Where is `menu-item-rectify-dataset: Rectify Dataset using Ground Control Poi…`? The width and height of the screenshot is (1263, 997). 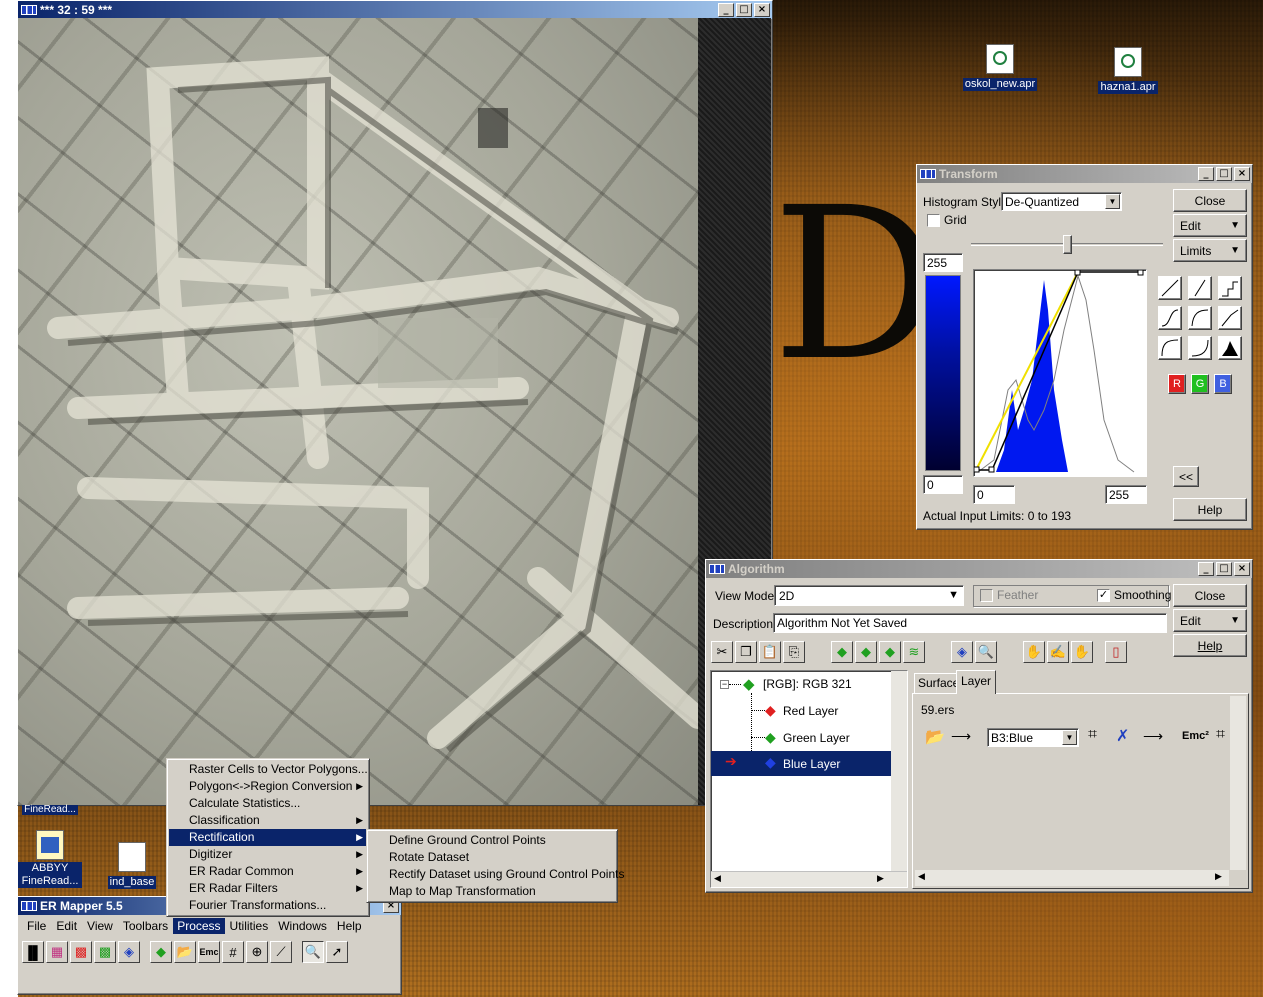 menu-item-rectify-dataset: Rectify Dataset using Ground Control Poi… is located at coordinates (496, 874).